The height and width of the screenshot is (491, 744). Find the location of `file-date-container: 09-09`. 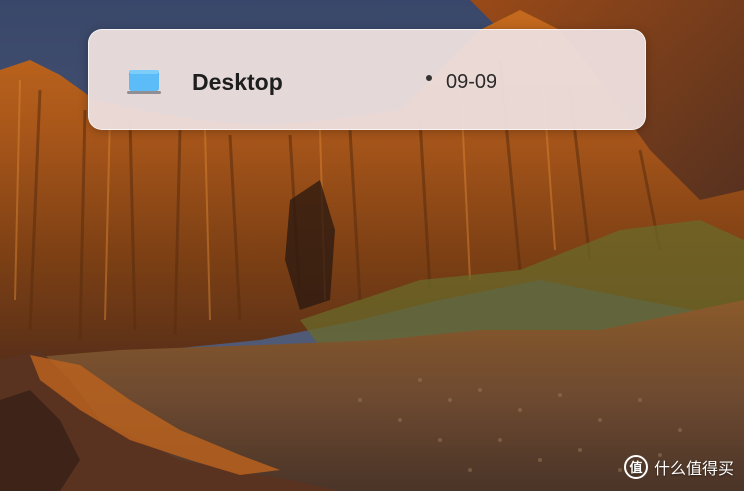

file-date-container: 09-09 is located at coordinates (471, 83).